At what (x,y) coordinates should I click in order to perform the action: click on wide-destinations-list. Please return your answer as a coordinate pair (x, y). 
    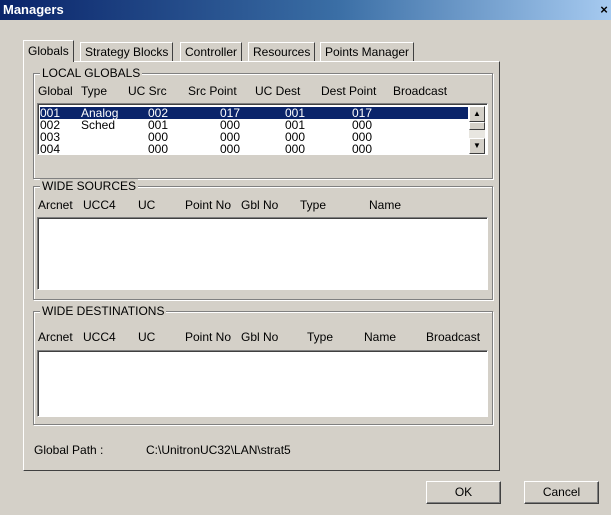
    Looking at the image, I should click on (262, 383).